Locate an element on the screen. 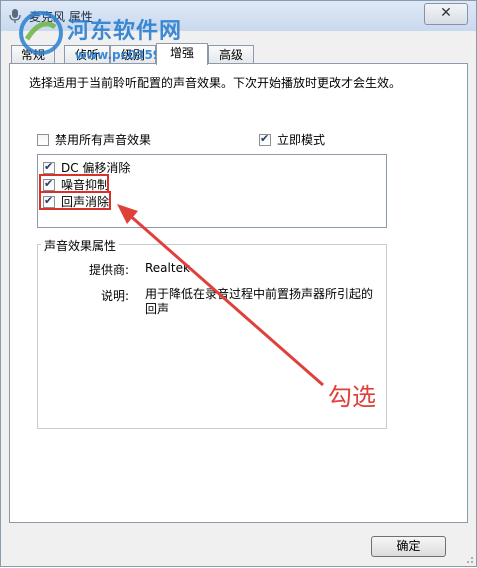 Image resolution: width=477 pixels, height=568 pixels. enhancements-description: 选择适用于当前聆听配置的声音效果。下次开始播放时更改才会生效。 is located at coordinates (215, 83).